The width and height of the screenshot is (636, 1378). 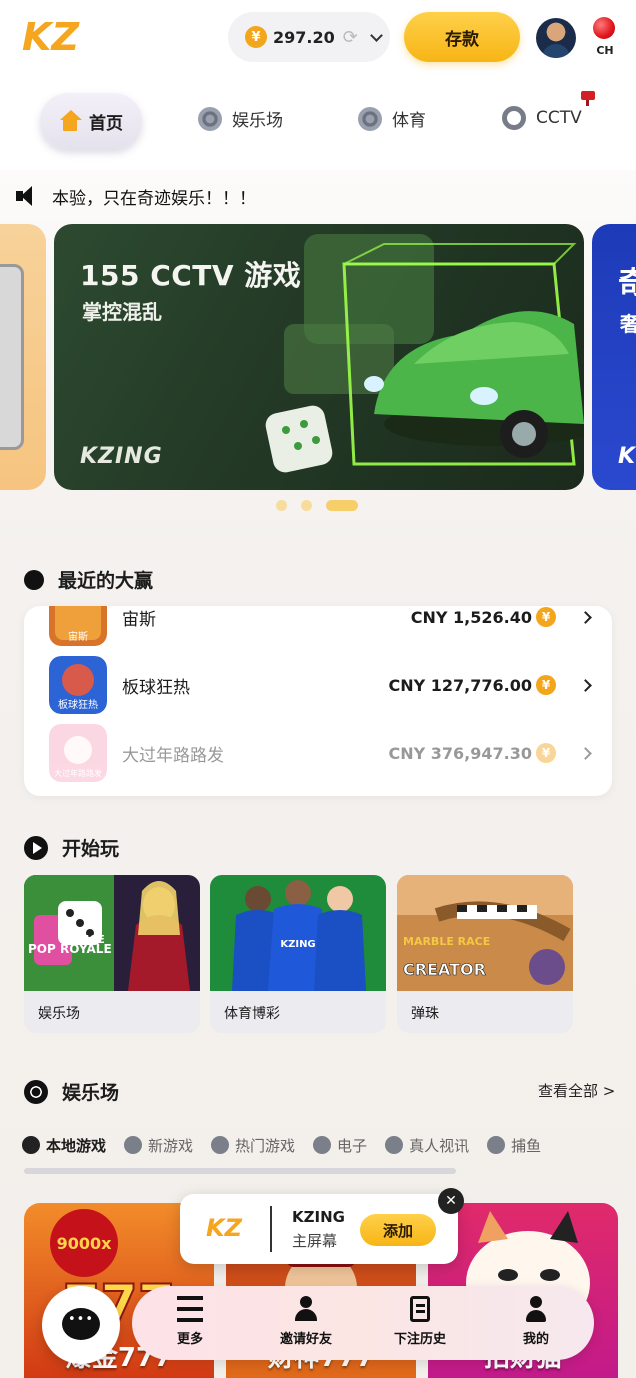 What do you see at coordinates (173, 755) in the screenshot?
I see `win-game-name: 大过年路路发` at bounding box center [173, 755].